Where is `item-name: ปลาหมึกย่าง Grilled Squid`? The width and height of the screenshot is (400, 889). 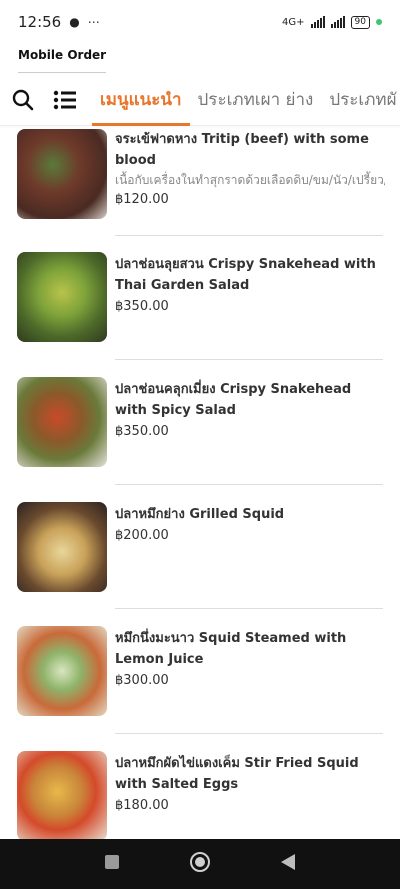
item-name: ปลาหมึกย่าง Grilled Squid is located at coordinates (200, 514).